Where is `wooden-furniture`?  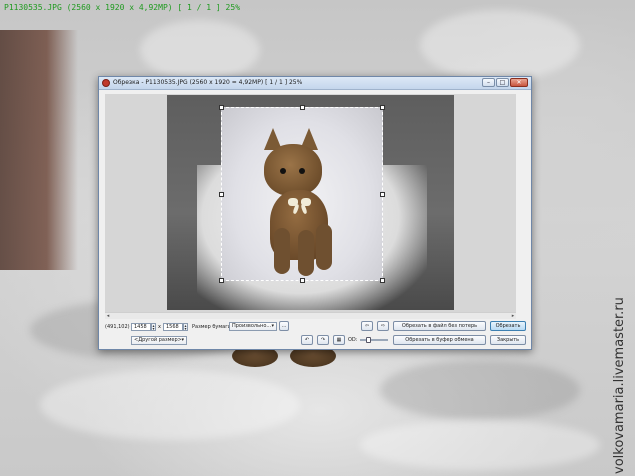 wooden-furniture is located at coordinates (39, 150).